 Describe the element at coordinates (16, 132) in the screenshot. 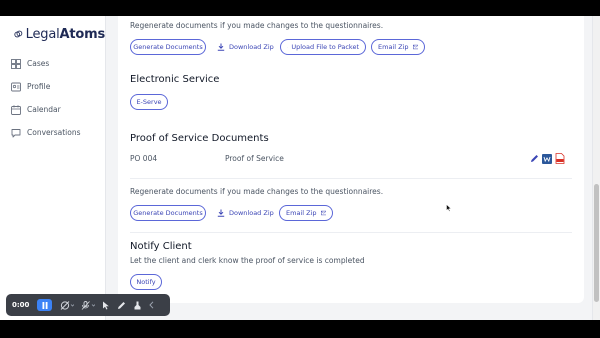

I see `conversations-icon` at that location.